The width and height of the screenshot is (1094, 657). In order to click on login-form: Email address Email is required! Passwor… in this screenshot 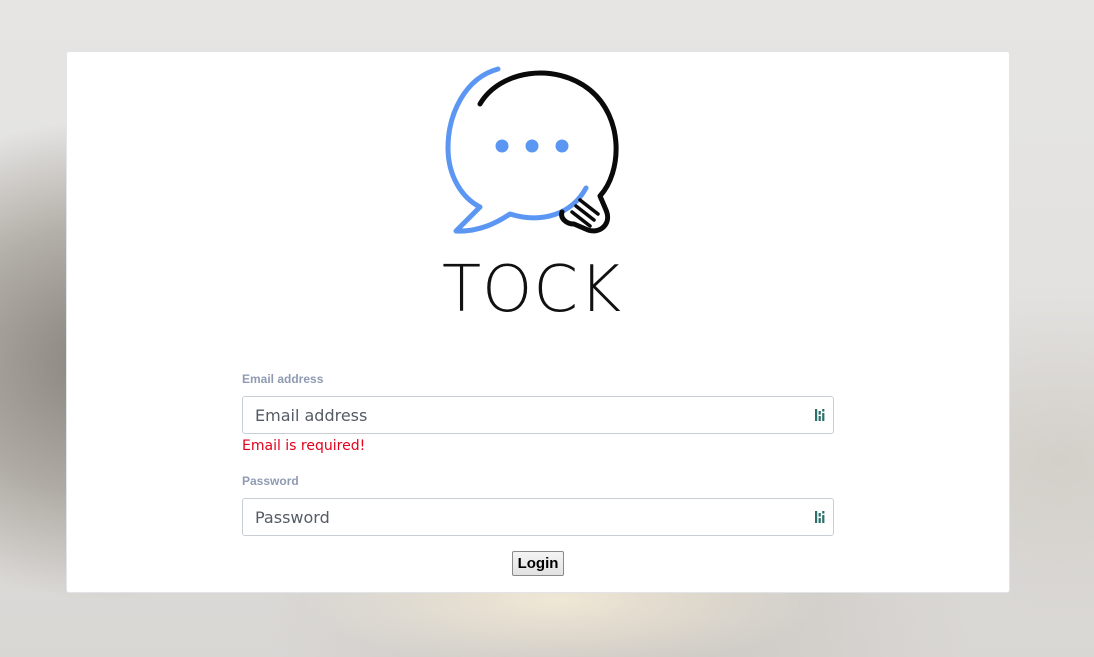, I will do `click(538, 453)`.